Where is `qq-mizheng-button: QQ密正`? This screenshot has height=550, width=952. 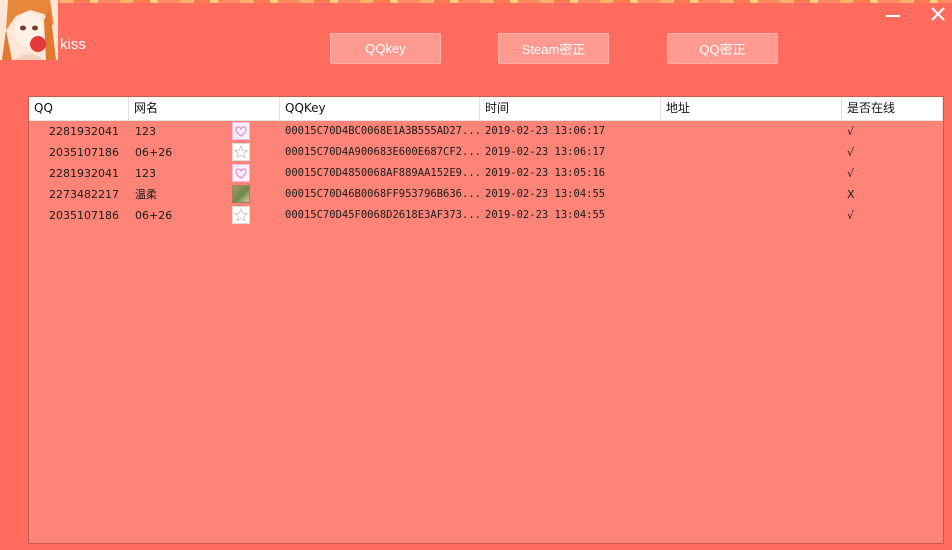 qq-mizheng-button: QQ密正 is located at coordinates (722, 48).